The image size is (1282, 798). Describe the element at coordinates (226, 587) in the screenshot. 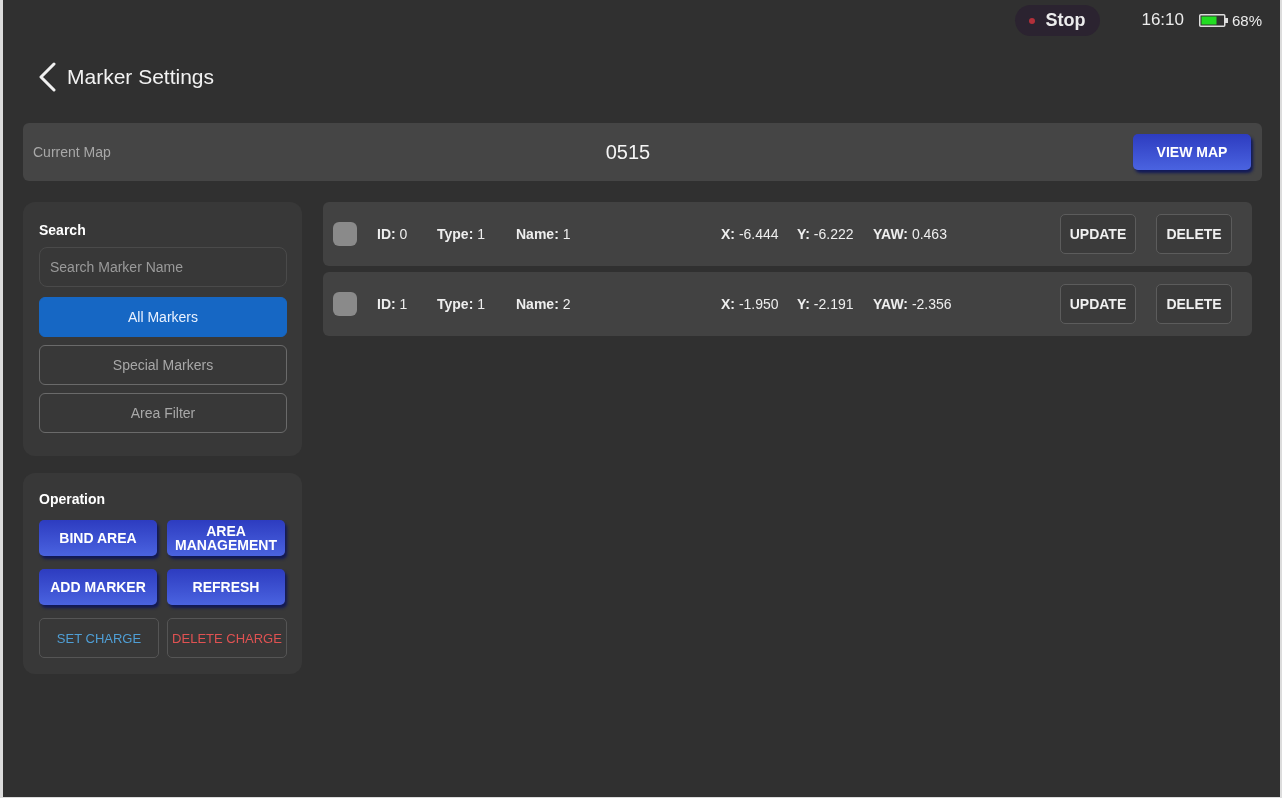

I see `operation-button: REFRESH` at that location.